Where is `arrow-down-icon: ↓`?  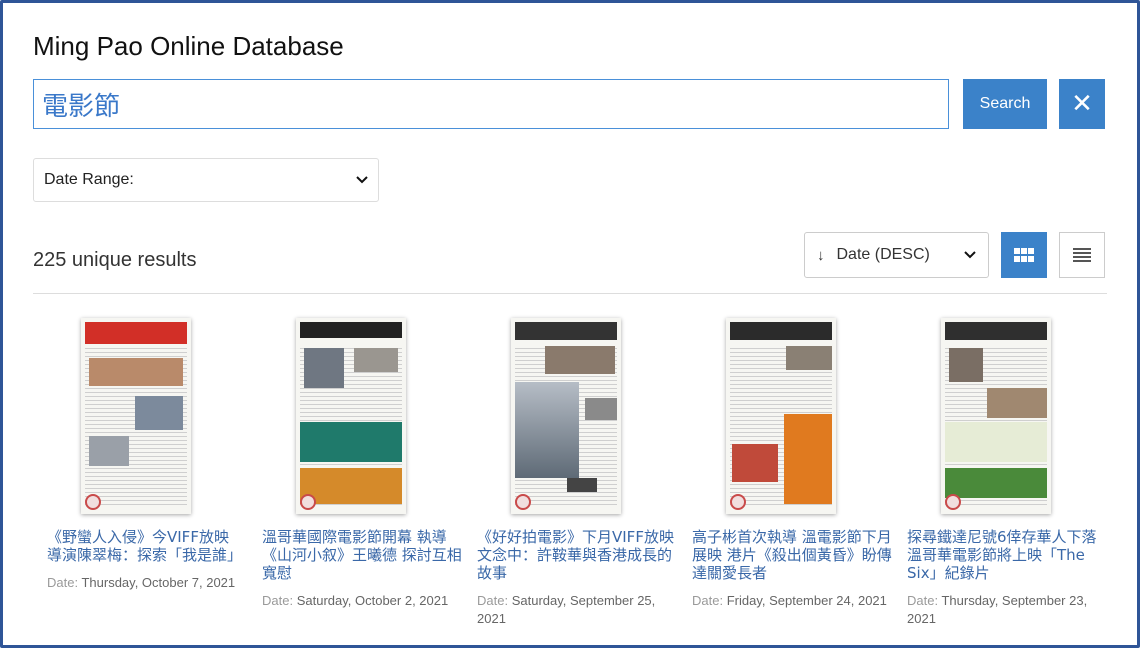 arrow-down-icon: ↓ is located at coordinates (821, 255).